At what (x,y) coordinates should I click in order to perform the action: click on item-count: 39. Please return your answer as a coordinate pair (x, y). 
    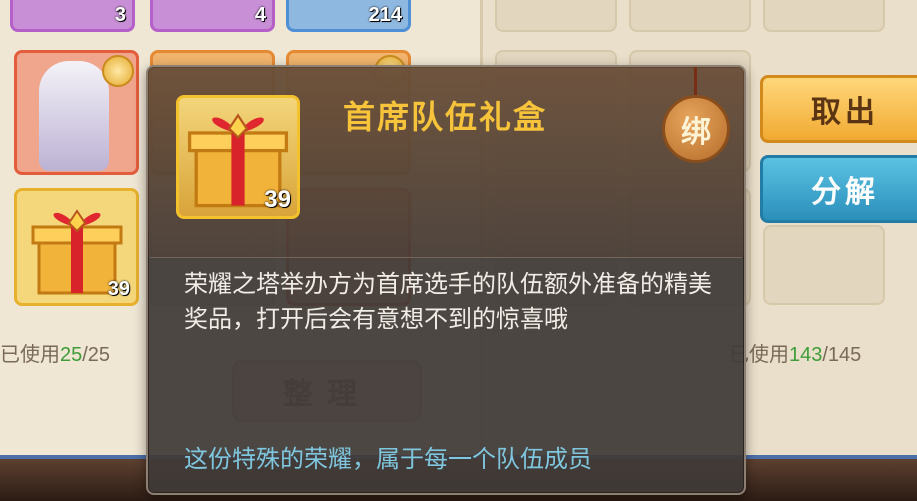
    Looking at the image, I should click on (277, 199).